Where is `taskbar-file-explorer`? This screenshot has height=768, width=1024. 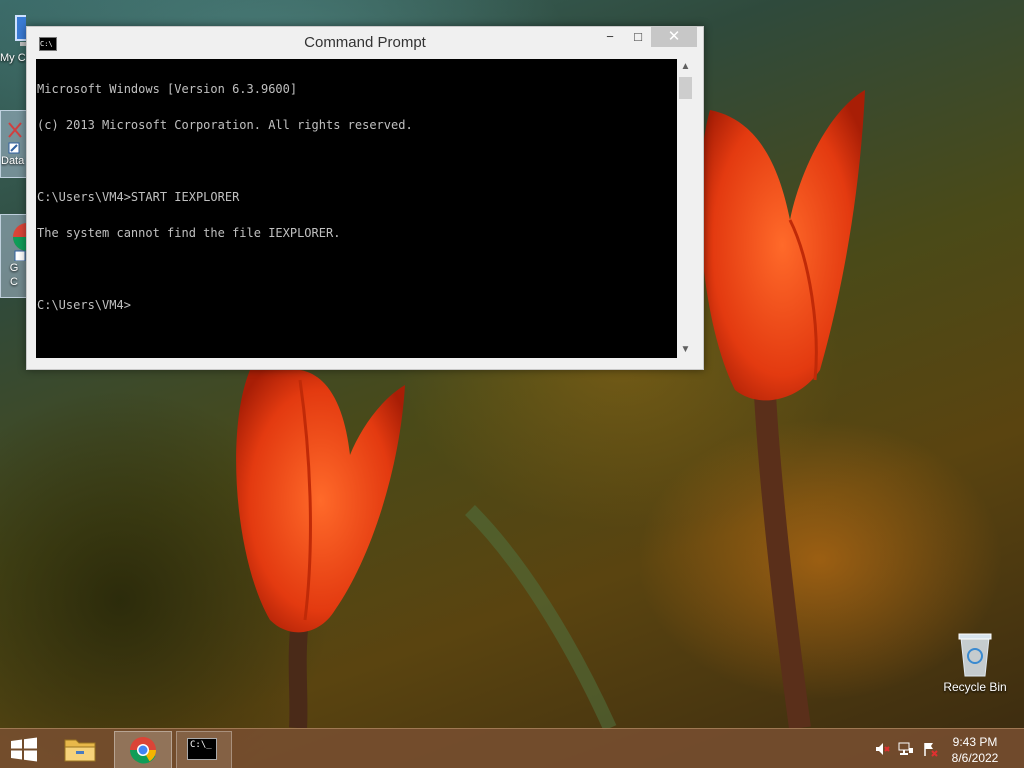
taskbar-file-explorer is located at coordinates (80, 749).